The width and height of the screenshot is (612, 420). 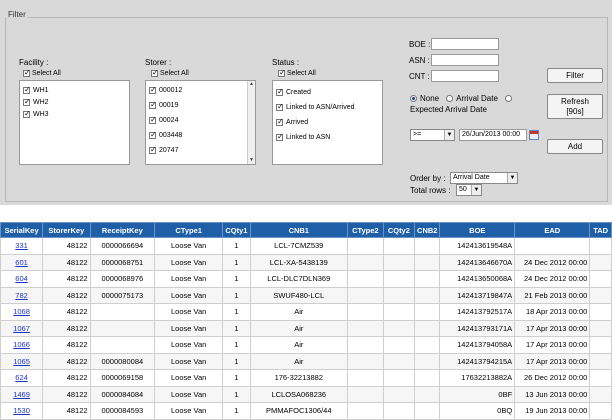 What do you see at coordinates (465, 76) in the screenshot?
I see `cnt-input` at bounding box center [465, 76].